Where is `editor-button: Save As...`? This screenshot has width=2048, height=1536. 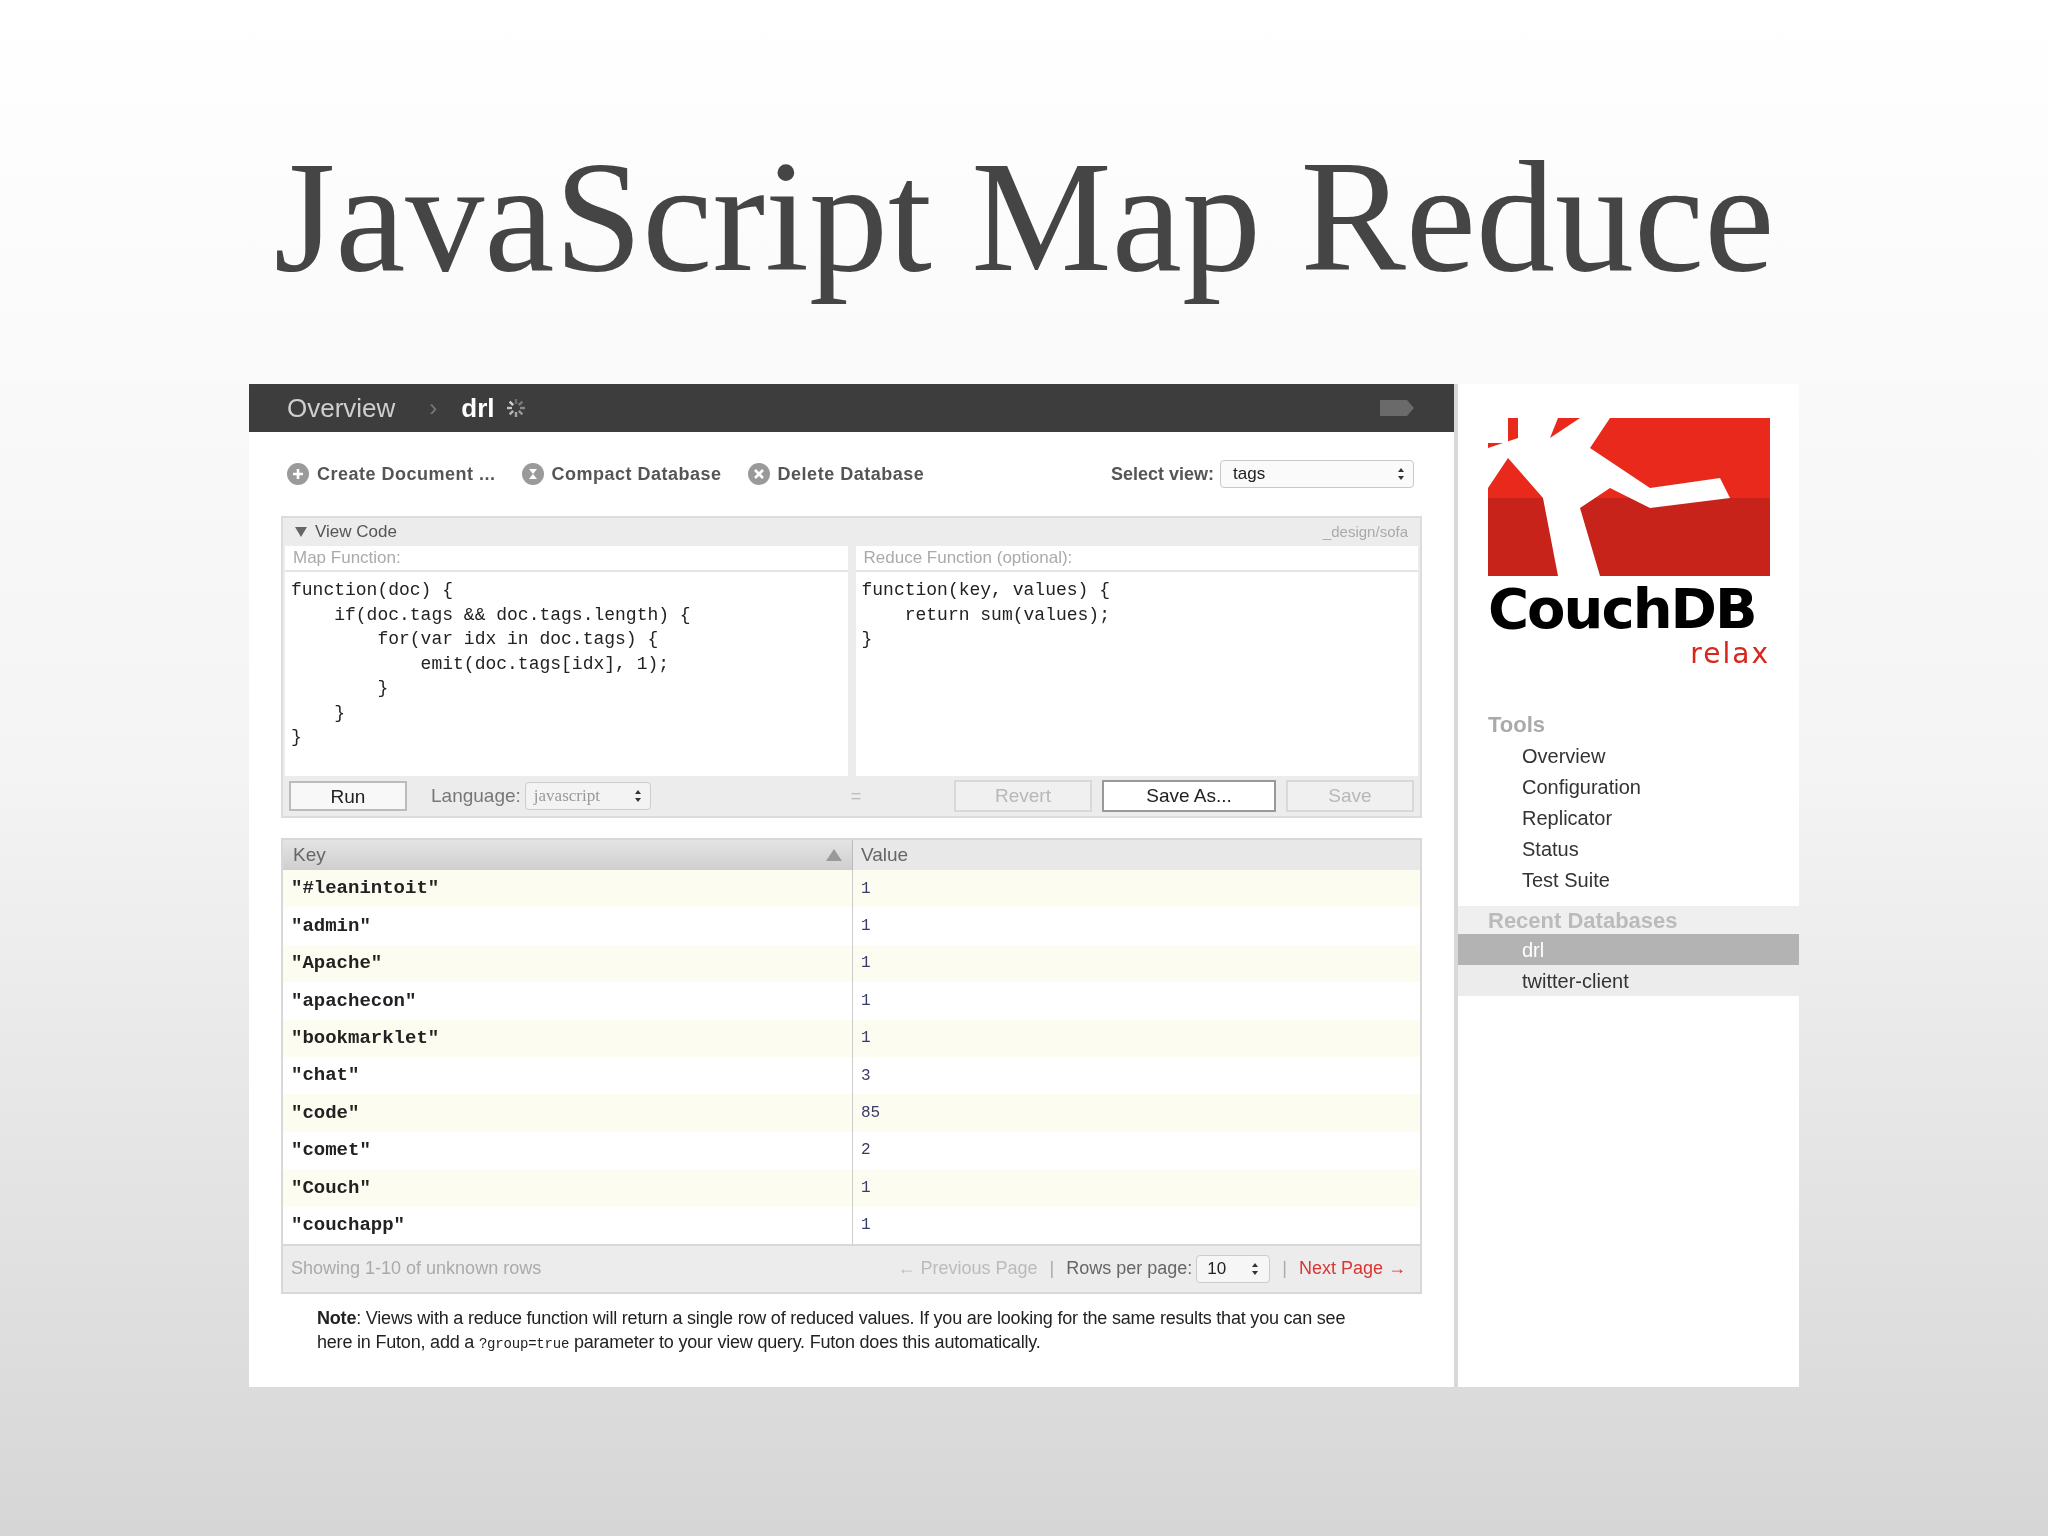
editor-button: Save As... is located at coordinates (1189, 796).